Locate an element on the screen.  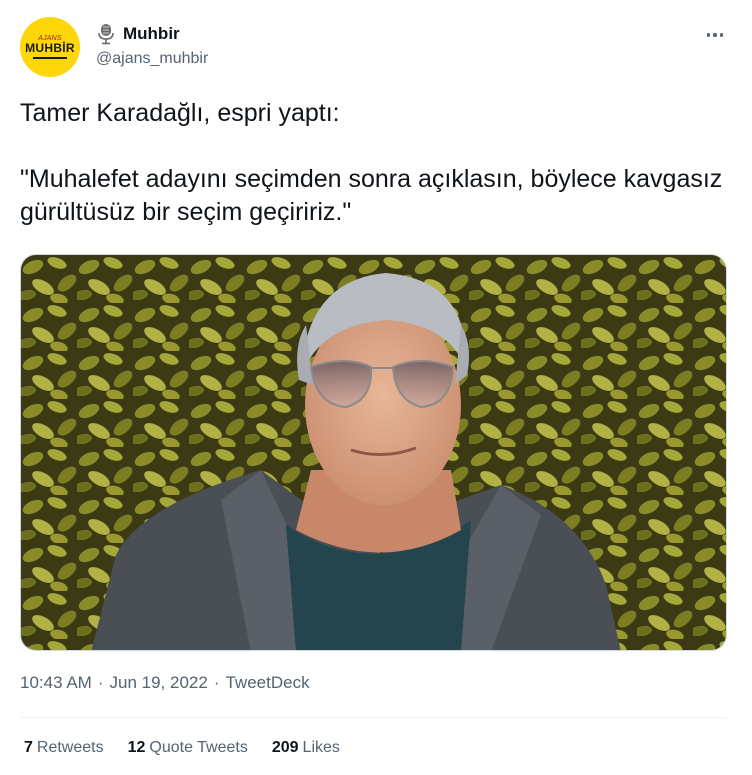
divider is located at coordinates (373, 717).